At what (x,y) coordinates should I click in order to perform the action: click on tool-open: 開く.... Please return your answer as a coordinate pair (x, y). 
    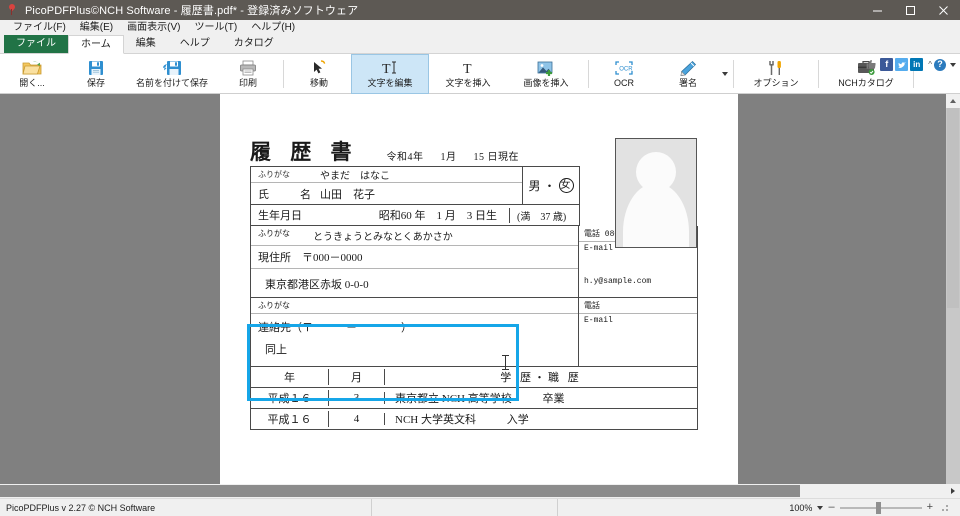
    Looking at the image, I should click on (32, 74).